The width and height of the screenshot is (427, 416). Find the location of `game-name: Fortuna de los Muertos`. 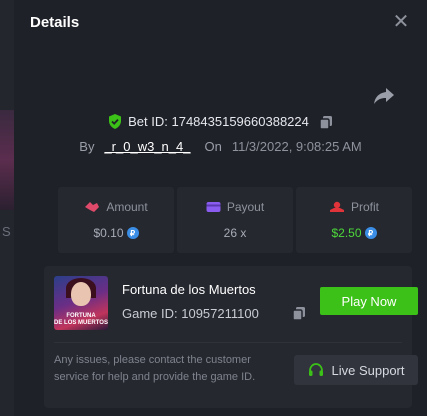

game-name: Fortuna de los Muertos is located at coordinates (189, 289).